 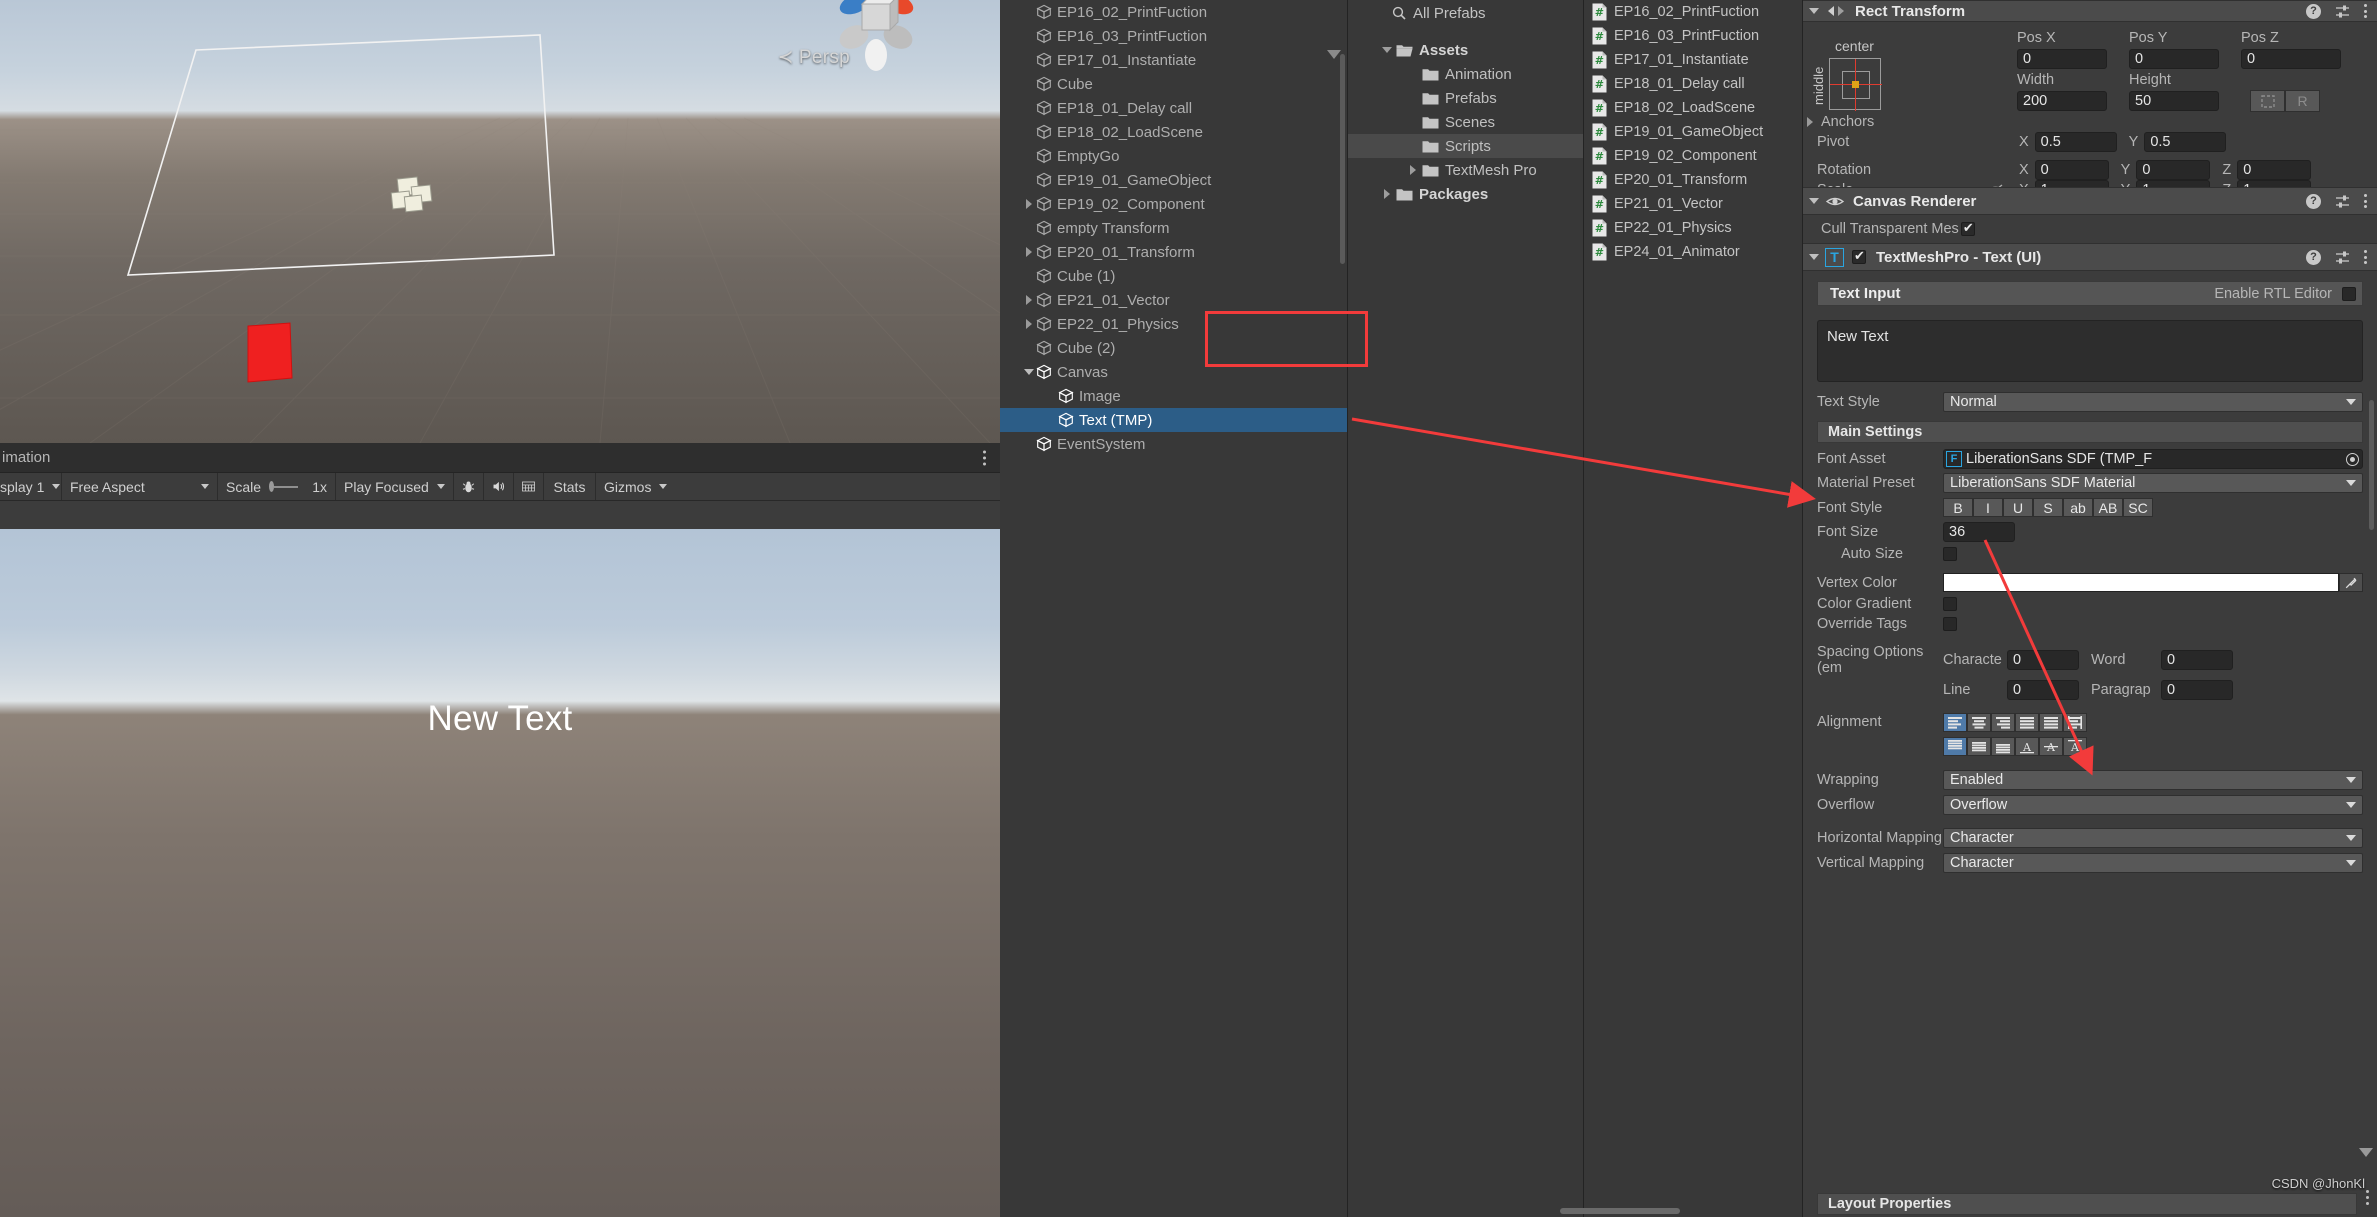 What do you see at coordinates (2153, 483) in the screenshot?
I see `material-preset-dropdown: LiberationSans SDF Material` at bounding box center [2153, 483].